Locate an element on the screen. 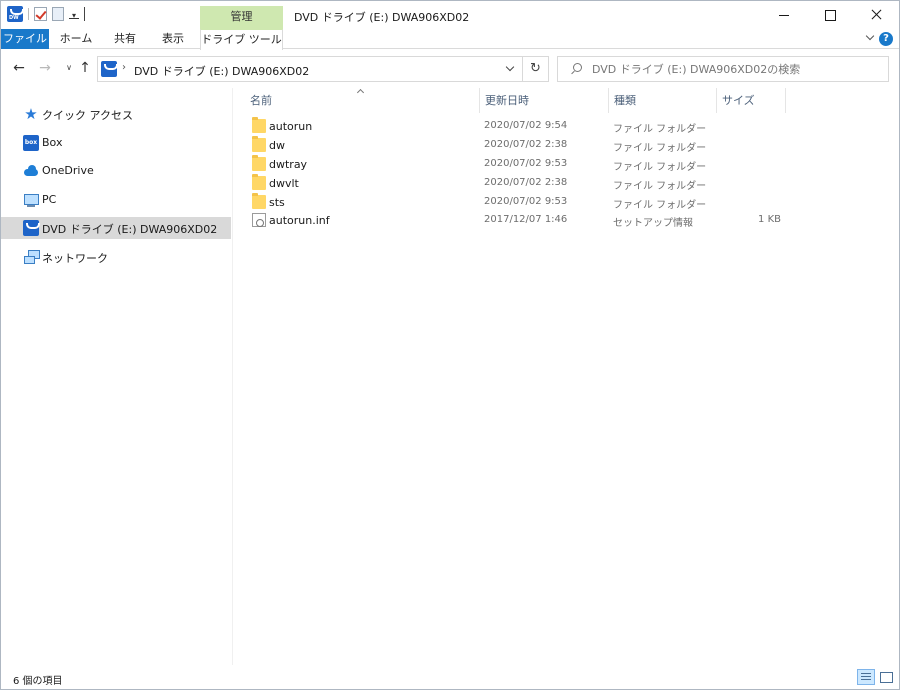  app-drive-icon: DW is located at coordinates (15, 14).